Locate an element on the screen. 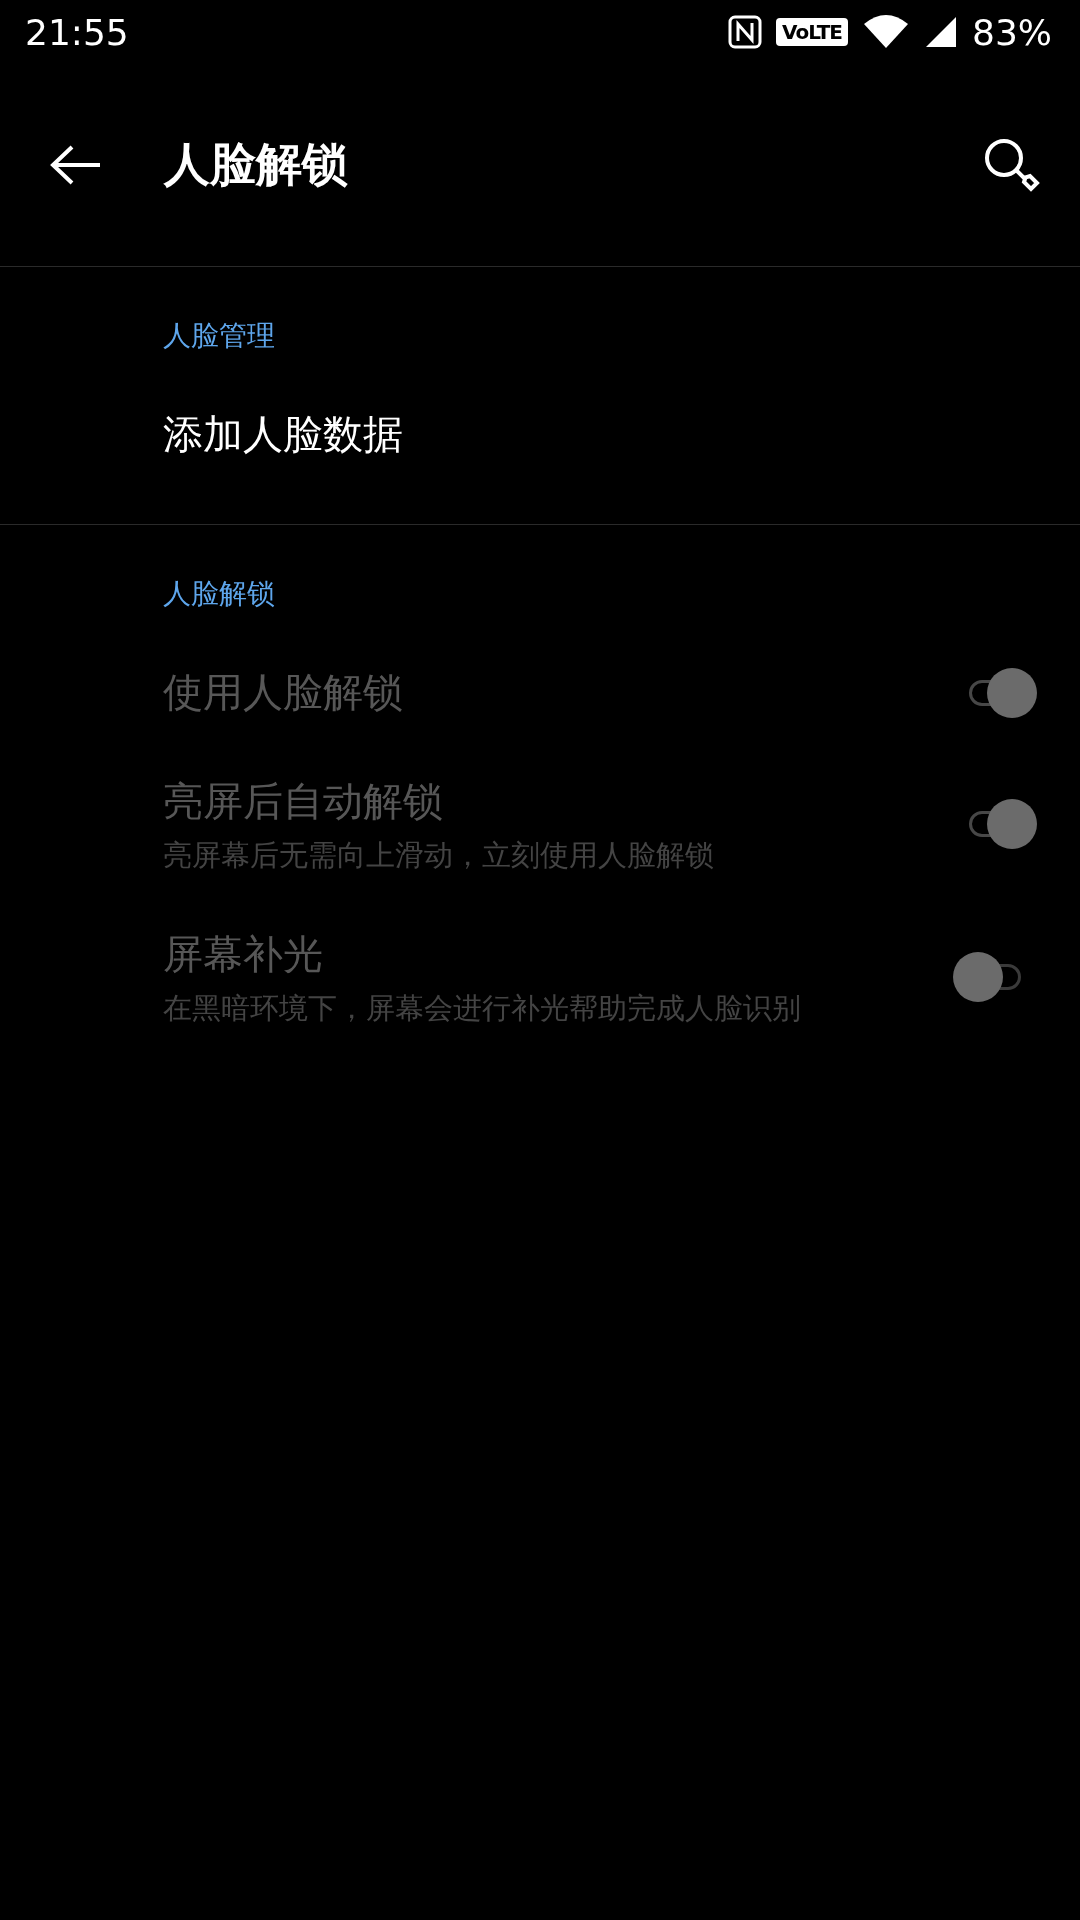 The width and height of the screenshot is (1080, 1920). section-header: 人脸管理 is located at coordinates (219, 336).